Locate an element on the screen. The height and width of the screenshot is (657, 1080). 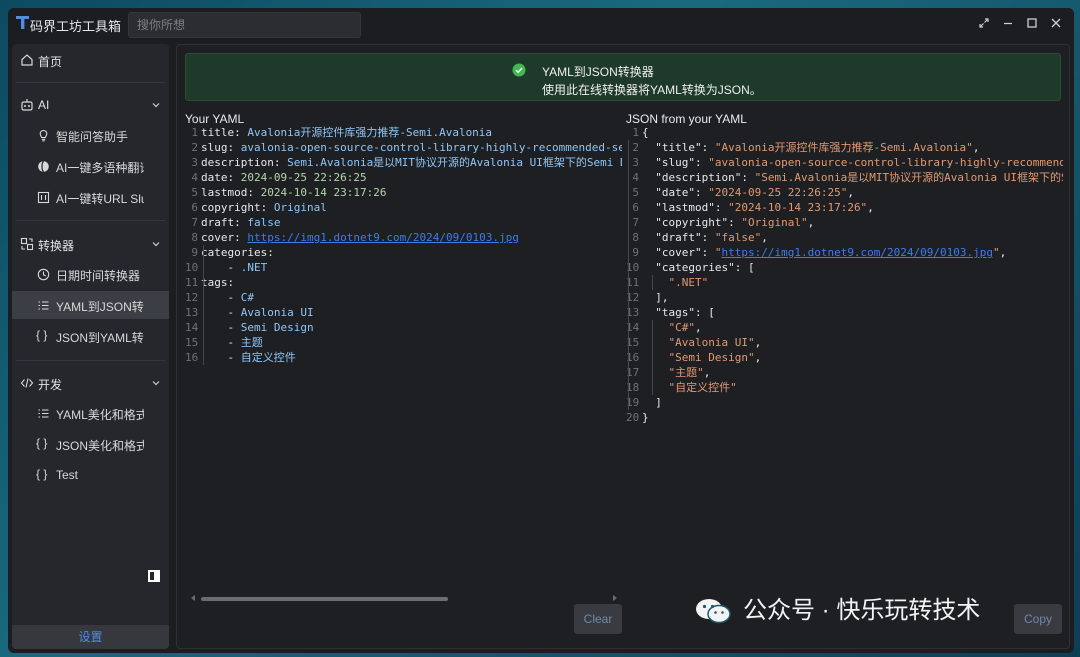
sidebar-group-dev: 开发 is located at coordinates (90, 383).